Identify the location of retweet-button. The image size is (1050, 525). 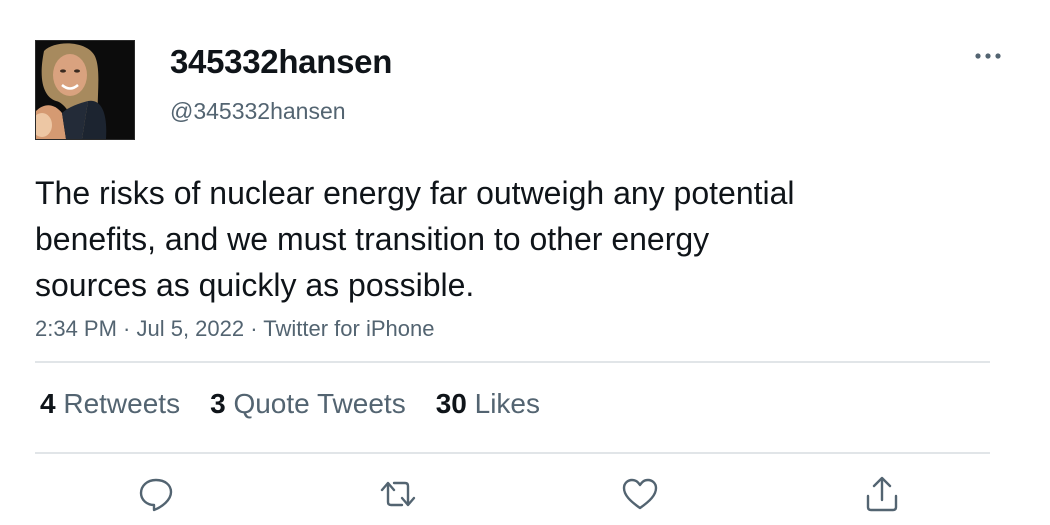
(398, 494).